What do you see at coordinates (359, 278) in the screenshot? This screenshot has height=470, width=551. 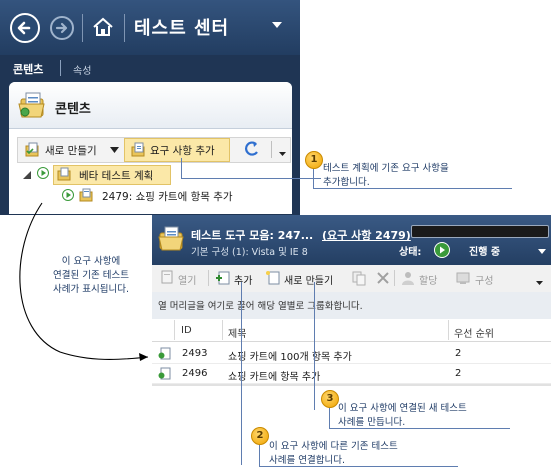 I see `copy-icon` at bounding box center [359, 278].